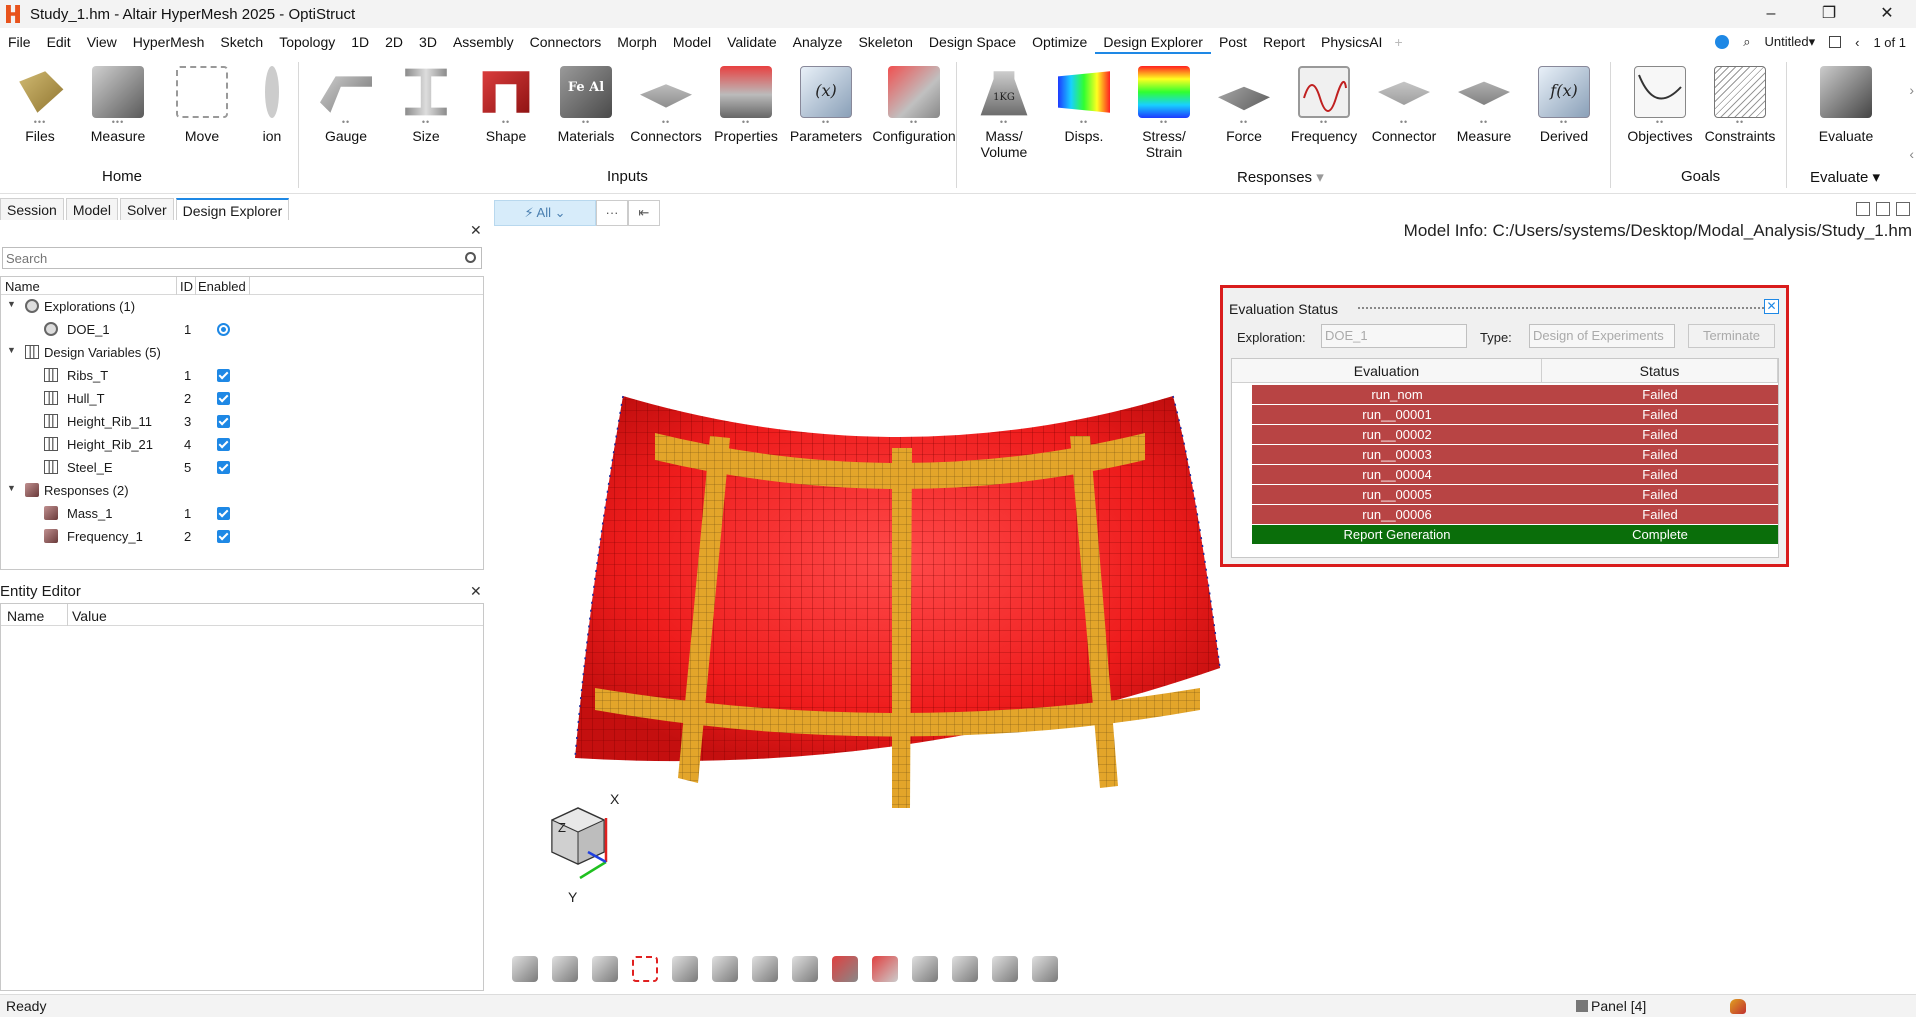 The height and width of the screenshot is (1017, 1916). I want to click on filter-all-dropdown: ⚡ All ⌄, so click(545, 213).